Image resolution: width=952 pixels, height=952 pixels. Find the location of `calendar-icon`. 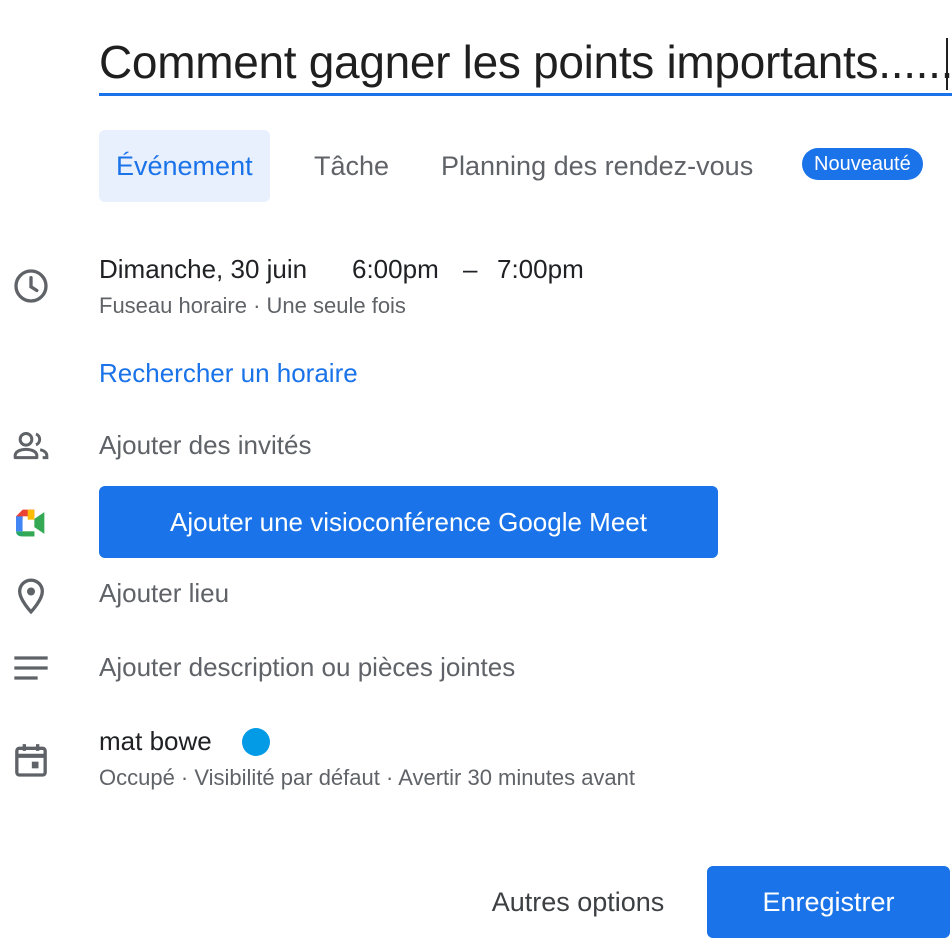

calendar-icon is located at coordinates (31, 760).